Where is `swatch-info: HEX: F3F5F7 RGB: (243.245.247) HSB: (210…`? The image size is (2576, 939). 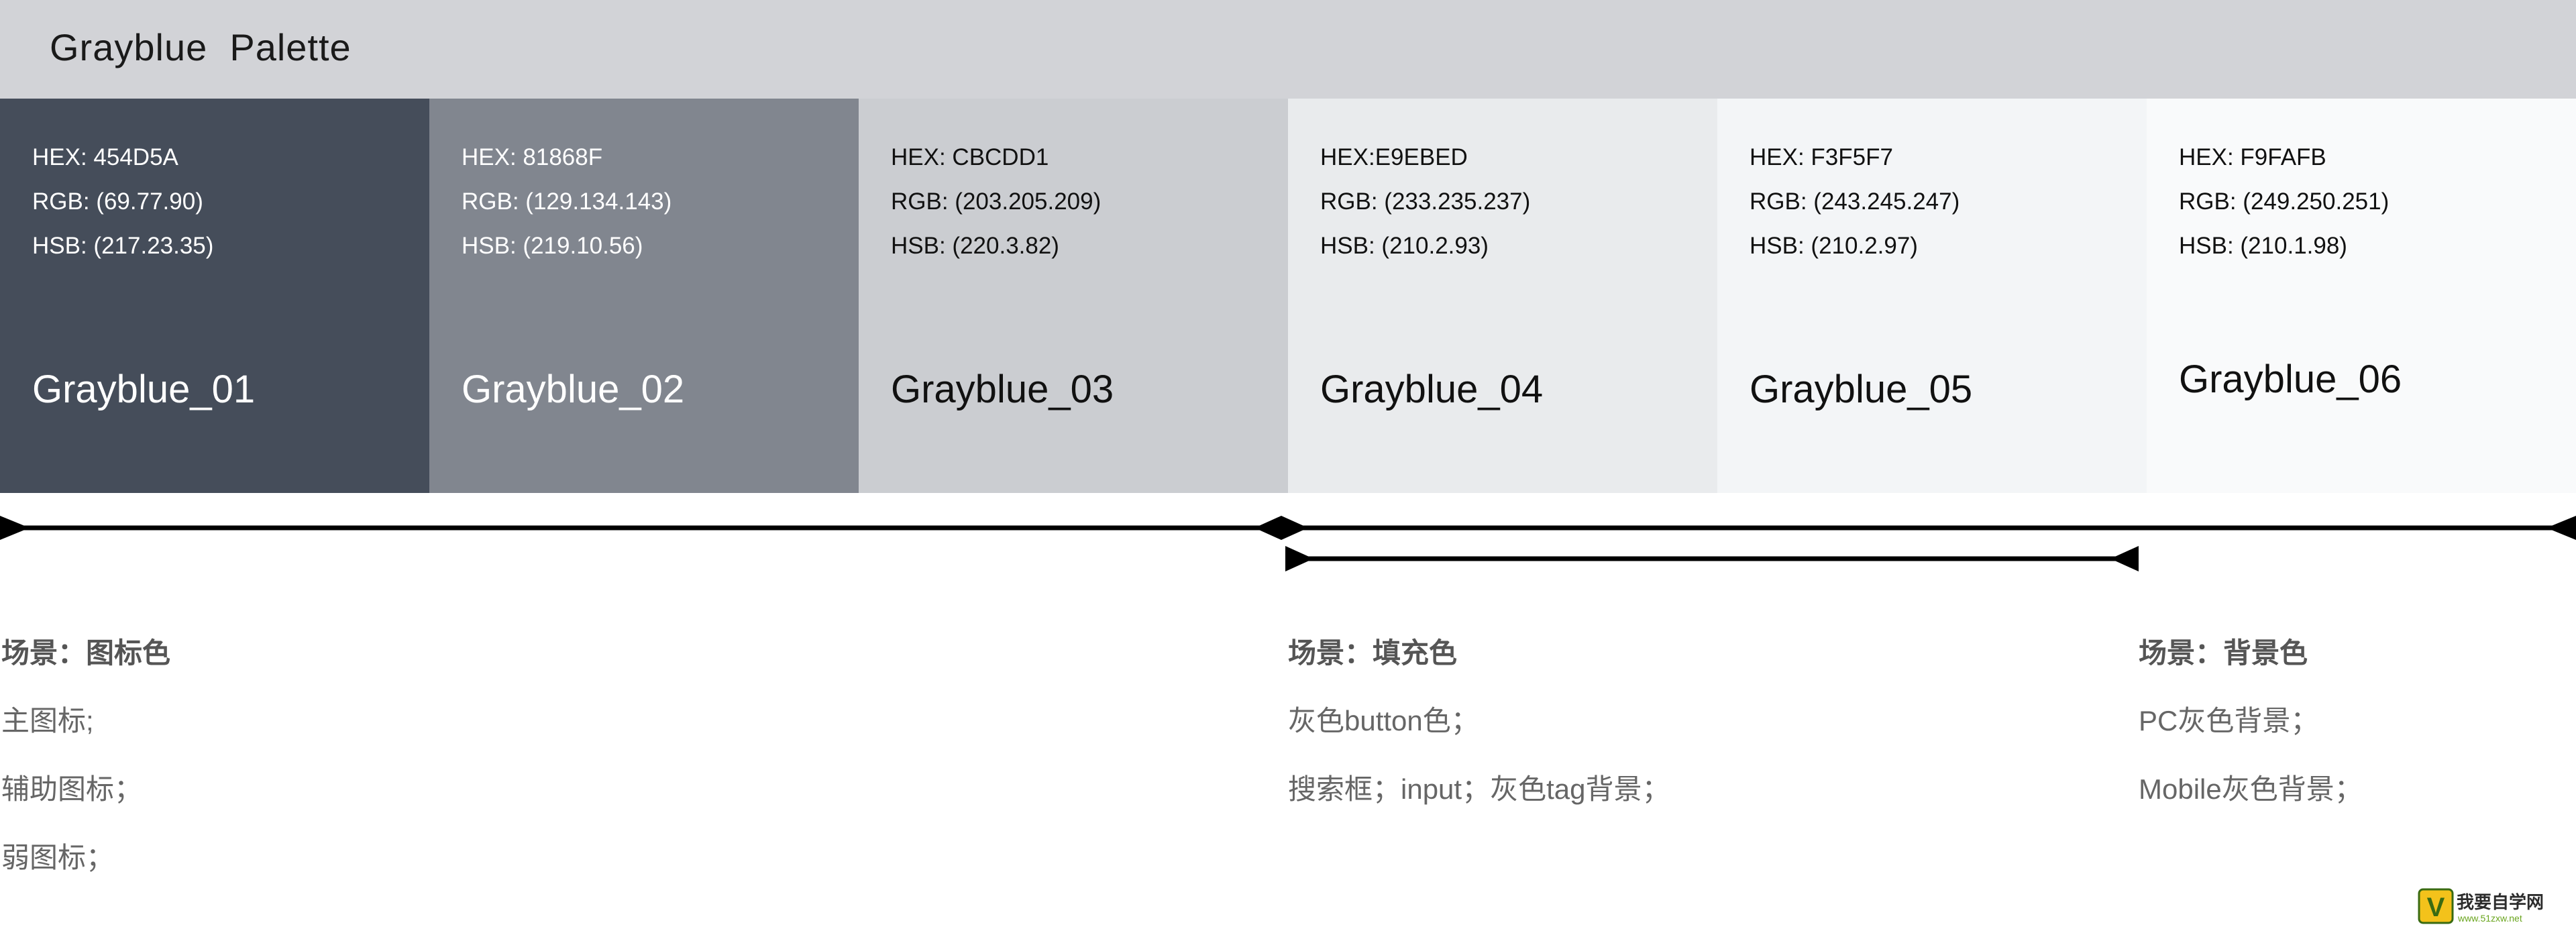
swatch-info: HEX: F3F5F7 RGB: (243.245.247) HSB: (210… is located at coordinates (1855, 201).